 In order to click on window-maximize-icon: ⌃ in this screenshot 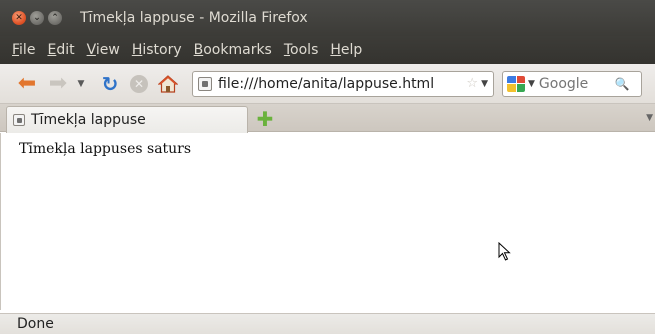, I will do `click(55, 18)`.